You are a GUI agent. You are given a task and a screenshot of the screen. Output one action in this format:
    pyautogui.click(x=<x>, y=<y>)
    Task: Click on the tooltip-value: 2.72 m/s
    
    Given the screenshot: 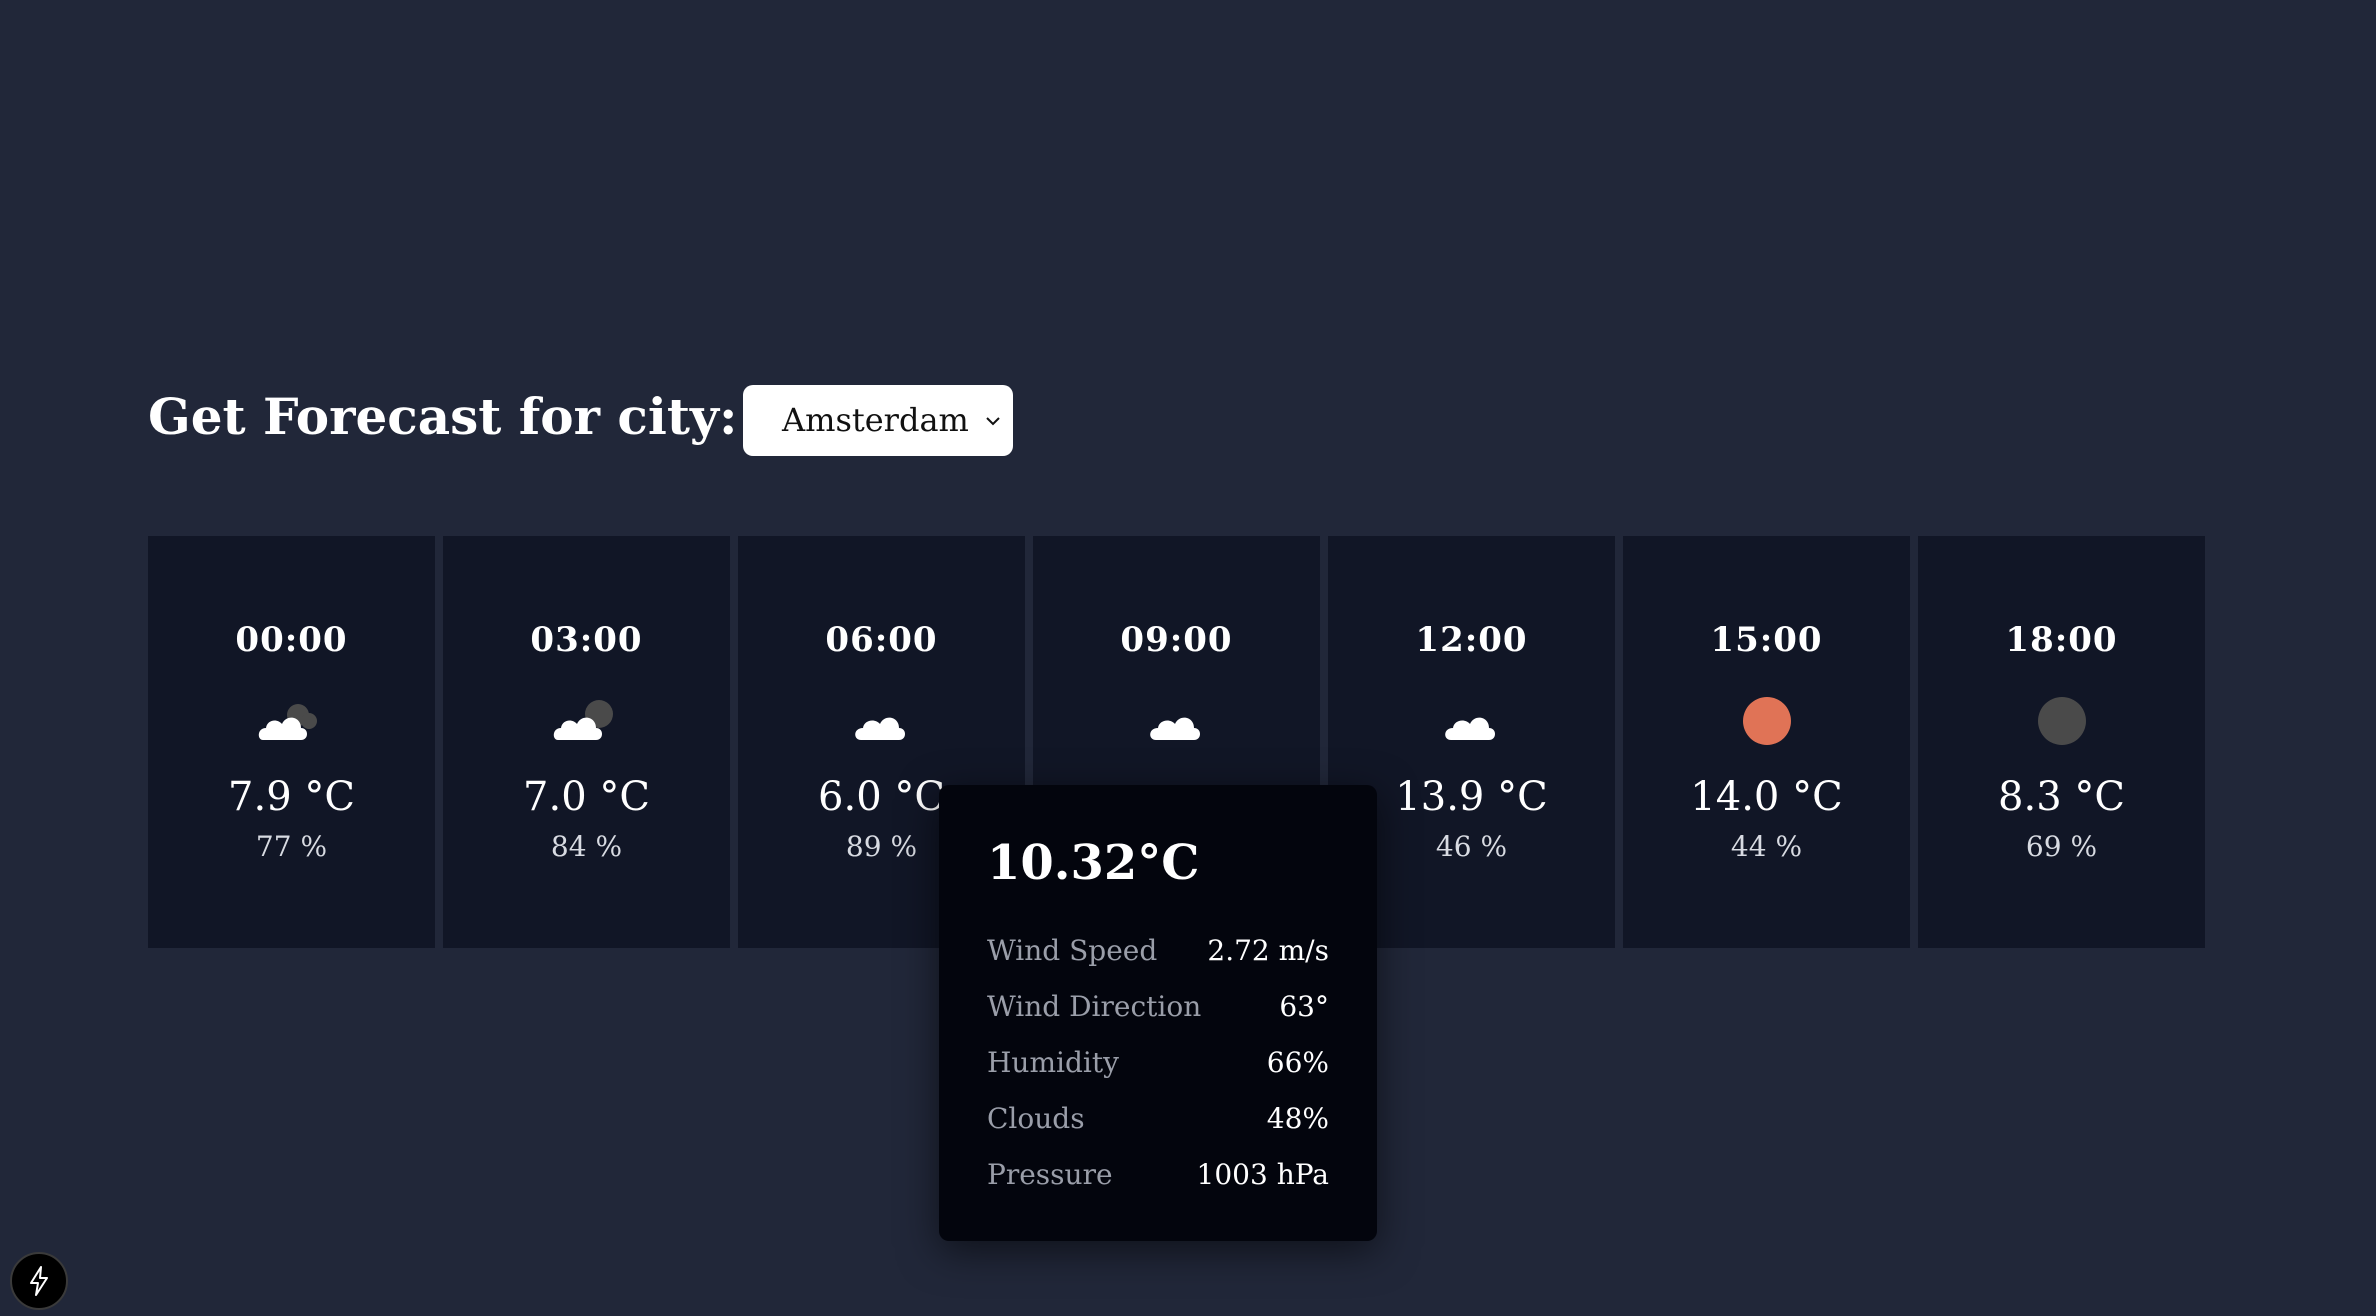 What is the action you would take?
    pyautogui.click(x=1268, y=950)
    